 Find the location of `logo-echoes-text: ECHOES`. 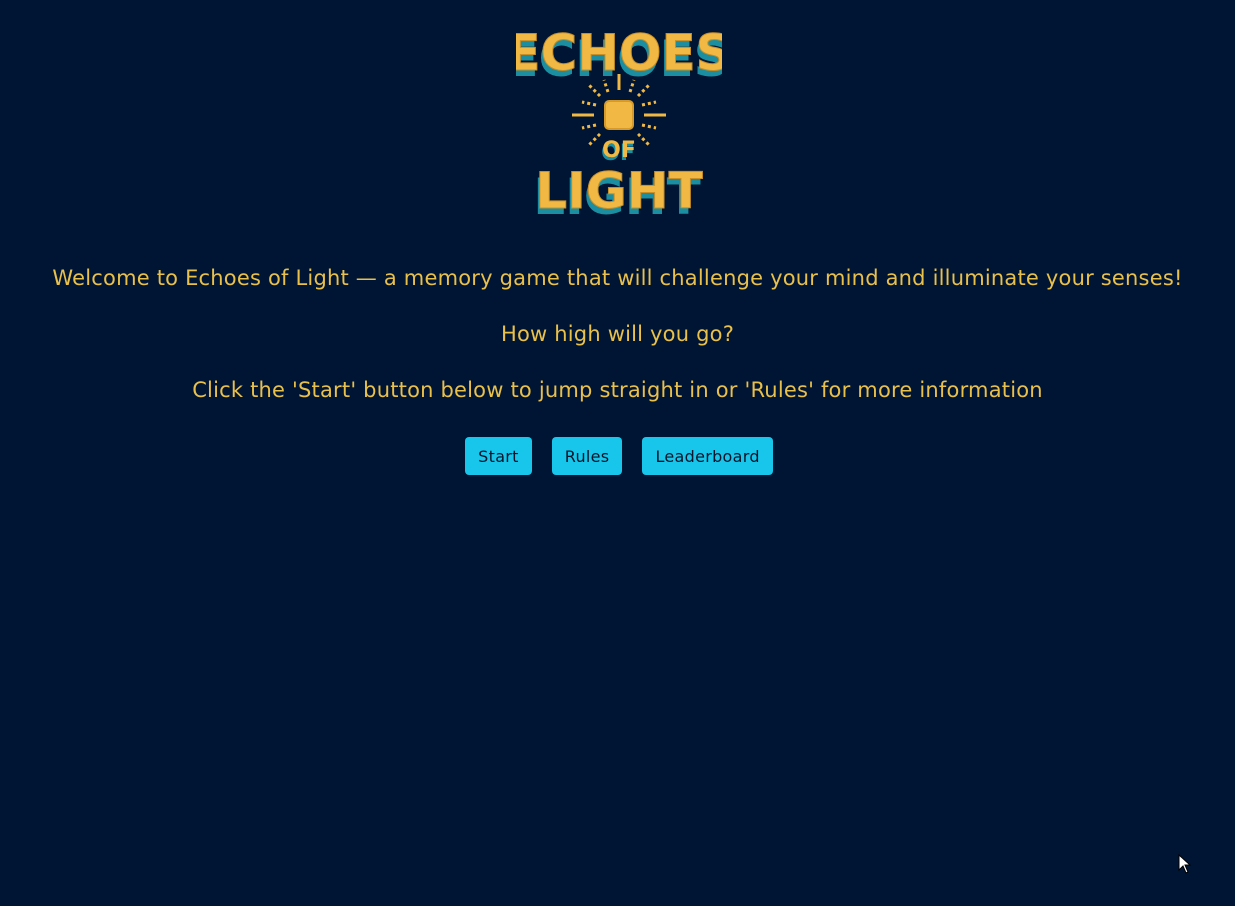

logo-echoes-text: ECHOES is located at coordinates (619, 53).